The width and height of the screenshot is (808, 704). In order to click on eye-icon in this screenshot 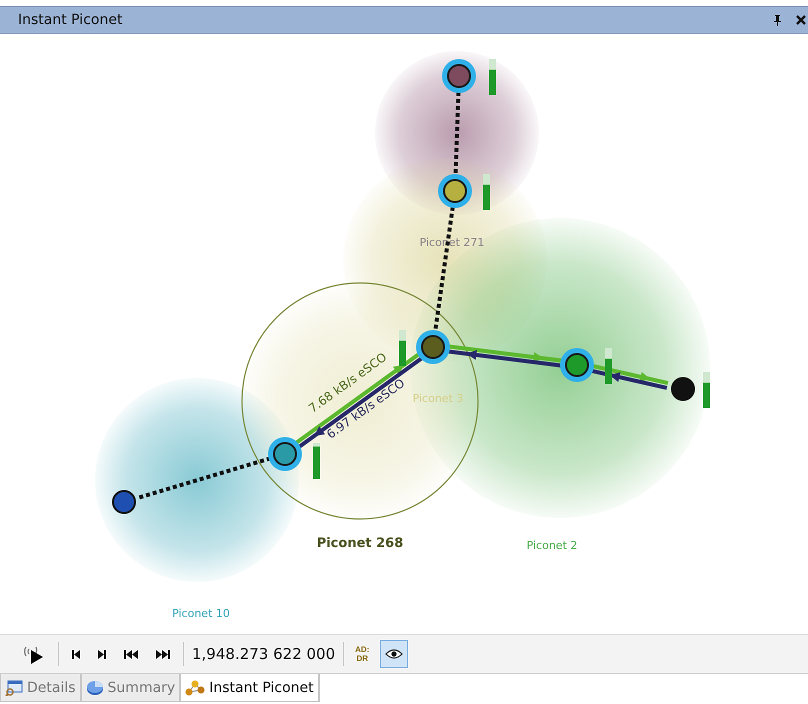, I will do `click(394, 654)`.